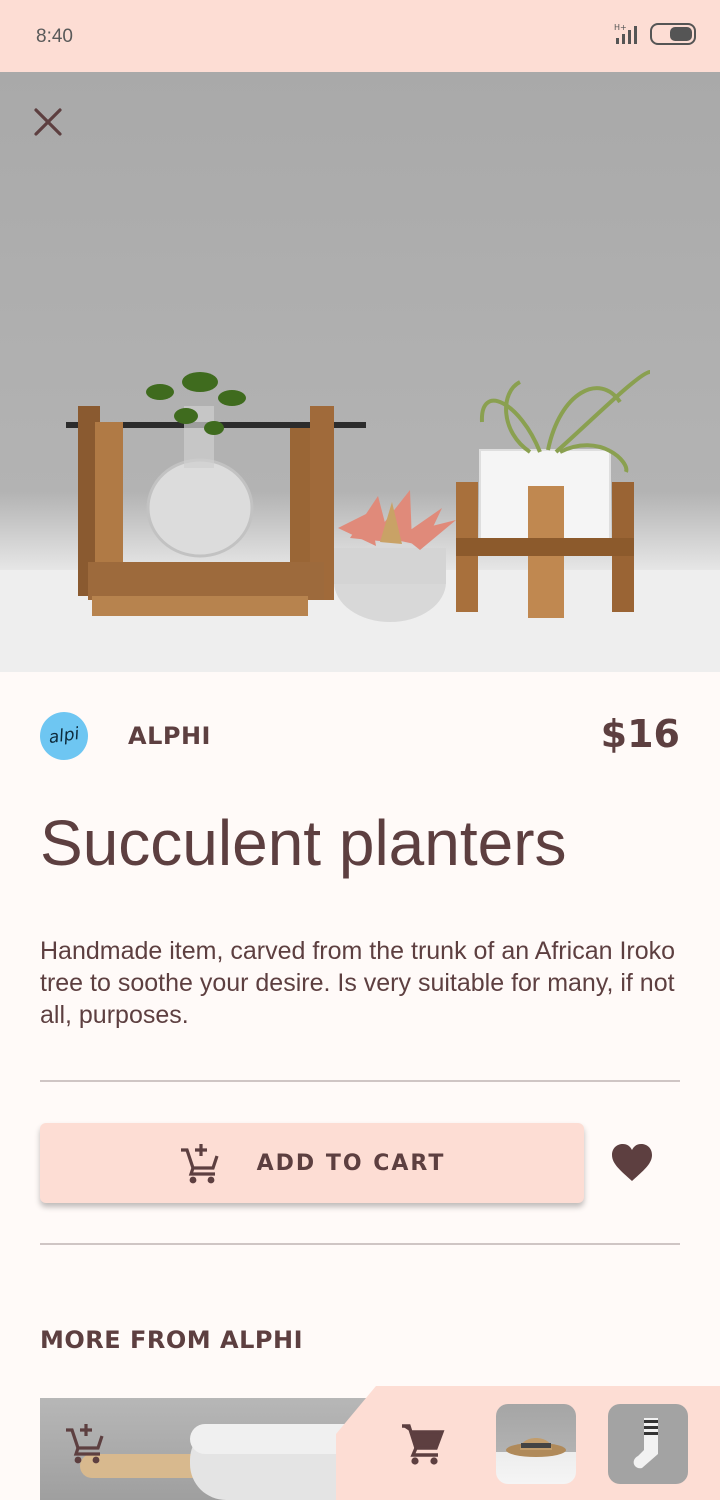 This screenshot has width=720, height=1500. Describe the element at coordinates (351, 1163) in the screenshot. I see `add-to-cart-label: ADD TO CART` at that location.